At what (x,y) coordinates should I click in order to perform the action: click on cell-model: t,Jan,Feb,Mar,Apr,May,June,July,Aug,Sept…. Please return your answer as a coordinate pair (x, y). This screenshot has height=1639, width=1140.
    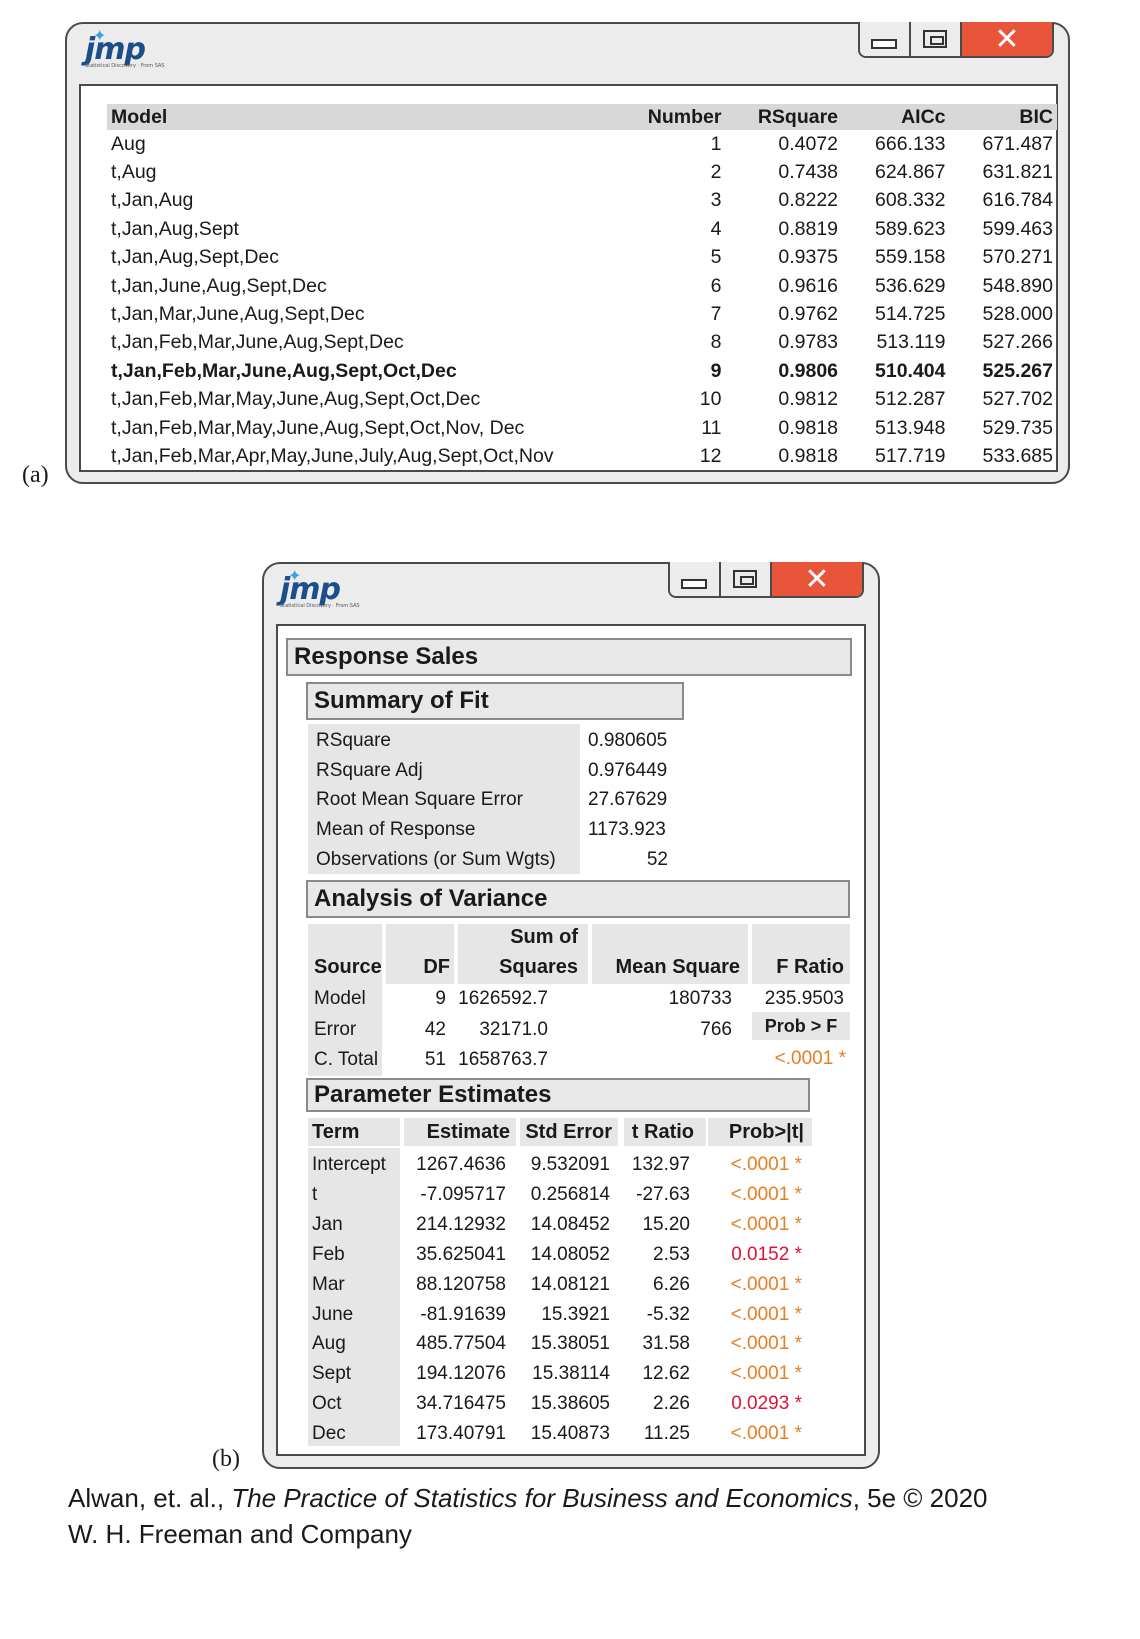
    Looking at the image, I should click on (332, 455).